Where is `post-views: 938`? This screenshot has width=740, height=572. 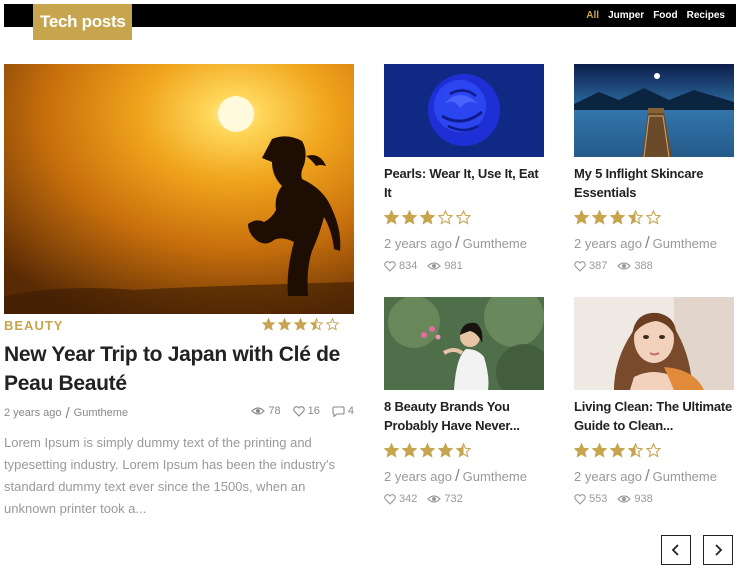 post-views: 938 is located at coordinates (635, 499).